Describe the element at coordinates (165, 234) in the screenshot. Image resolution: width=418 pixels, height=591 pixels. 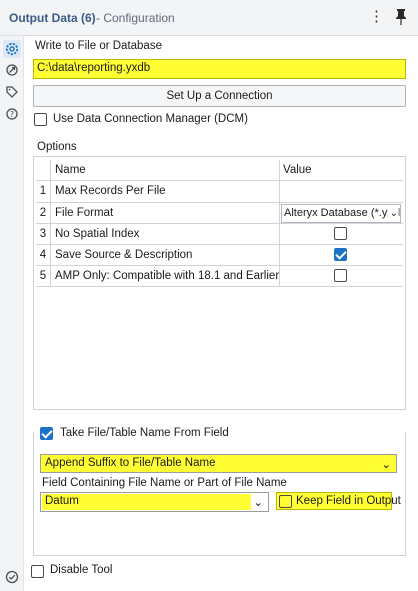
I see `option-name: No Spatial Index` at that location.